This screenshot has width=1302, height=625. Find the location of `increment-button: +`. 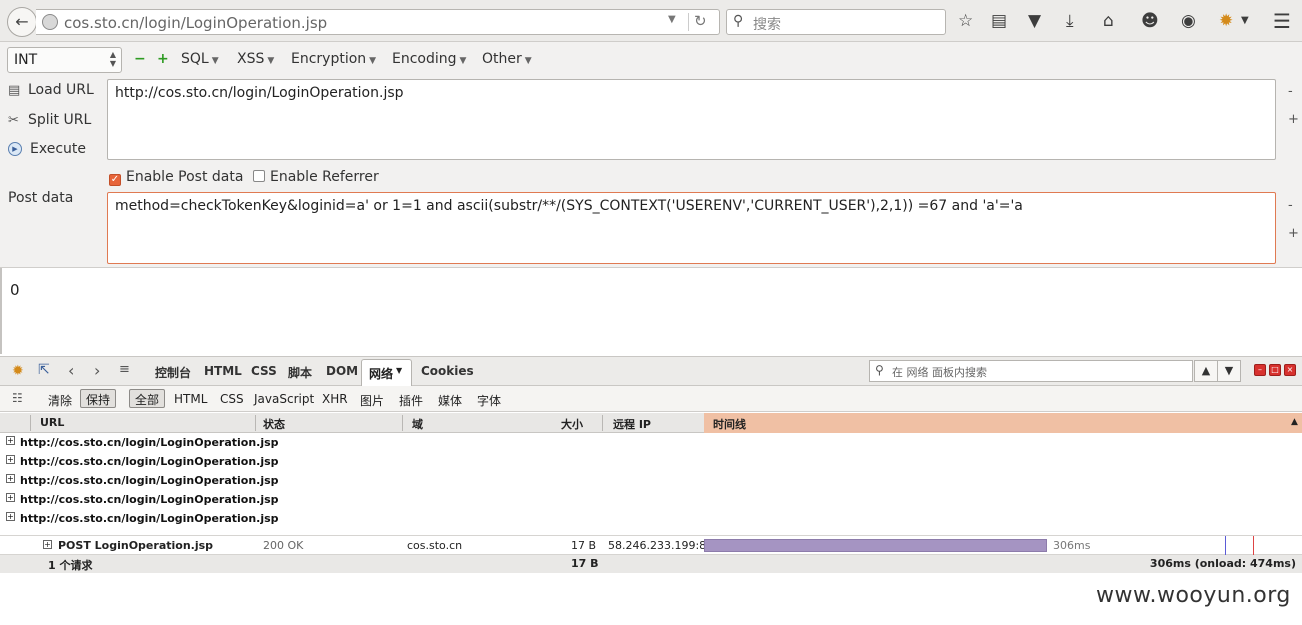

increment-button: + is located at coordinates (163, 59).